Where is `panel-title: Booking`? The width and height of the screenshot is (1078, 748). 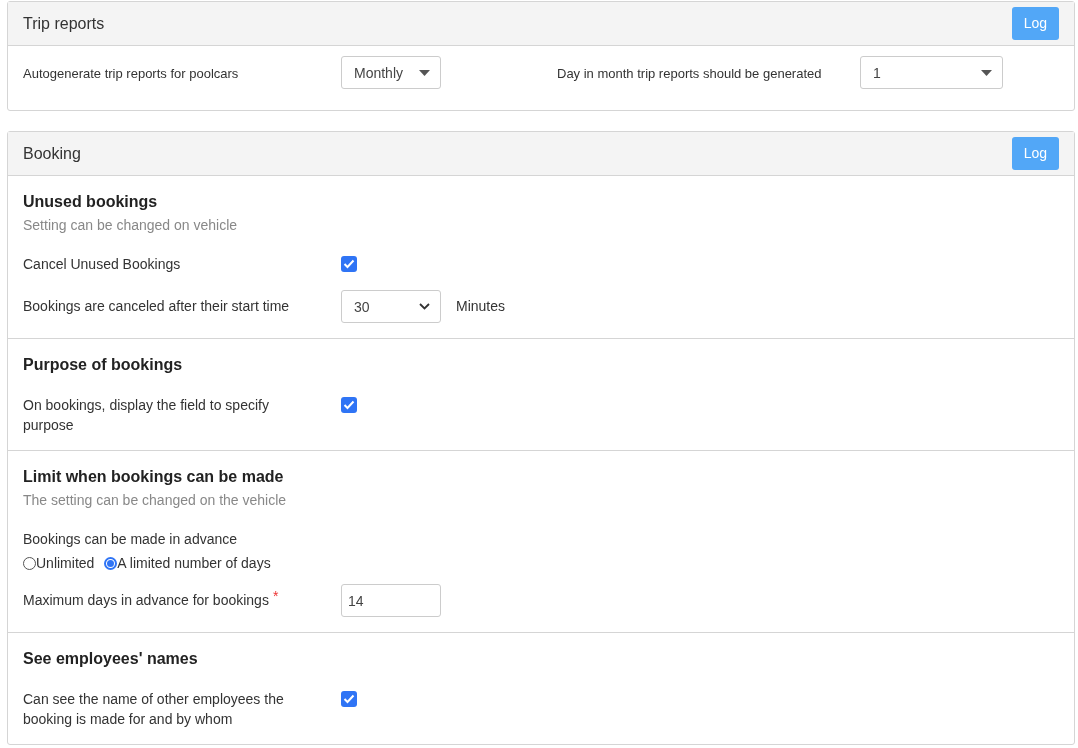
panel-title: Booking is located at coordinates (52, 153).